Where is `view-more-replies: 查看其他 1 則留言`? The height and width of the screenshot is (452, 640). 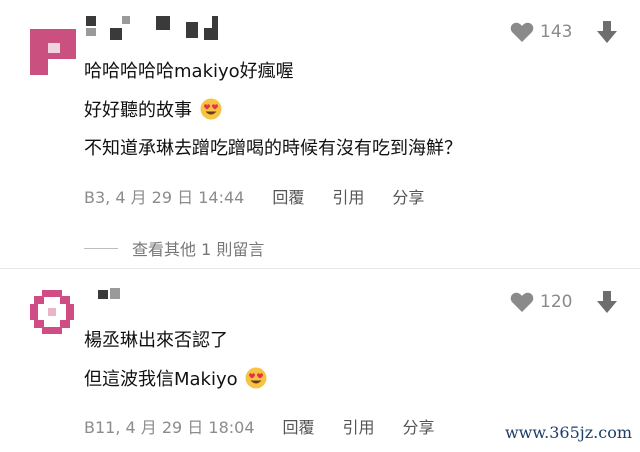 view-more-replies: 查看其他 1 則留言 is located at coordinates (174, 248).